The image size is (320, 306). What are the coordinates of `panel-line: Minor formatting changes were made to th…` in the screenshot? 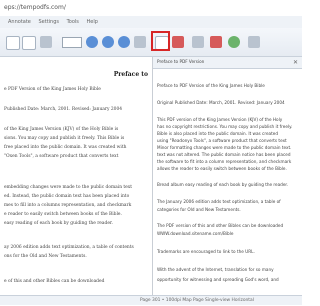 It's located at (224, 147).